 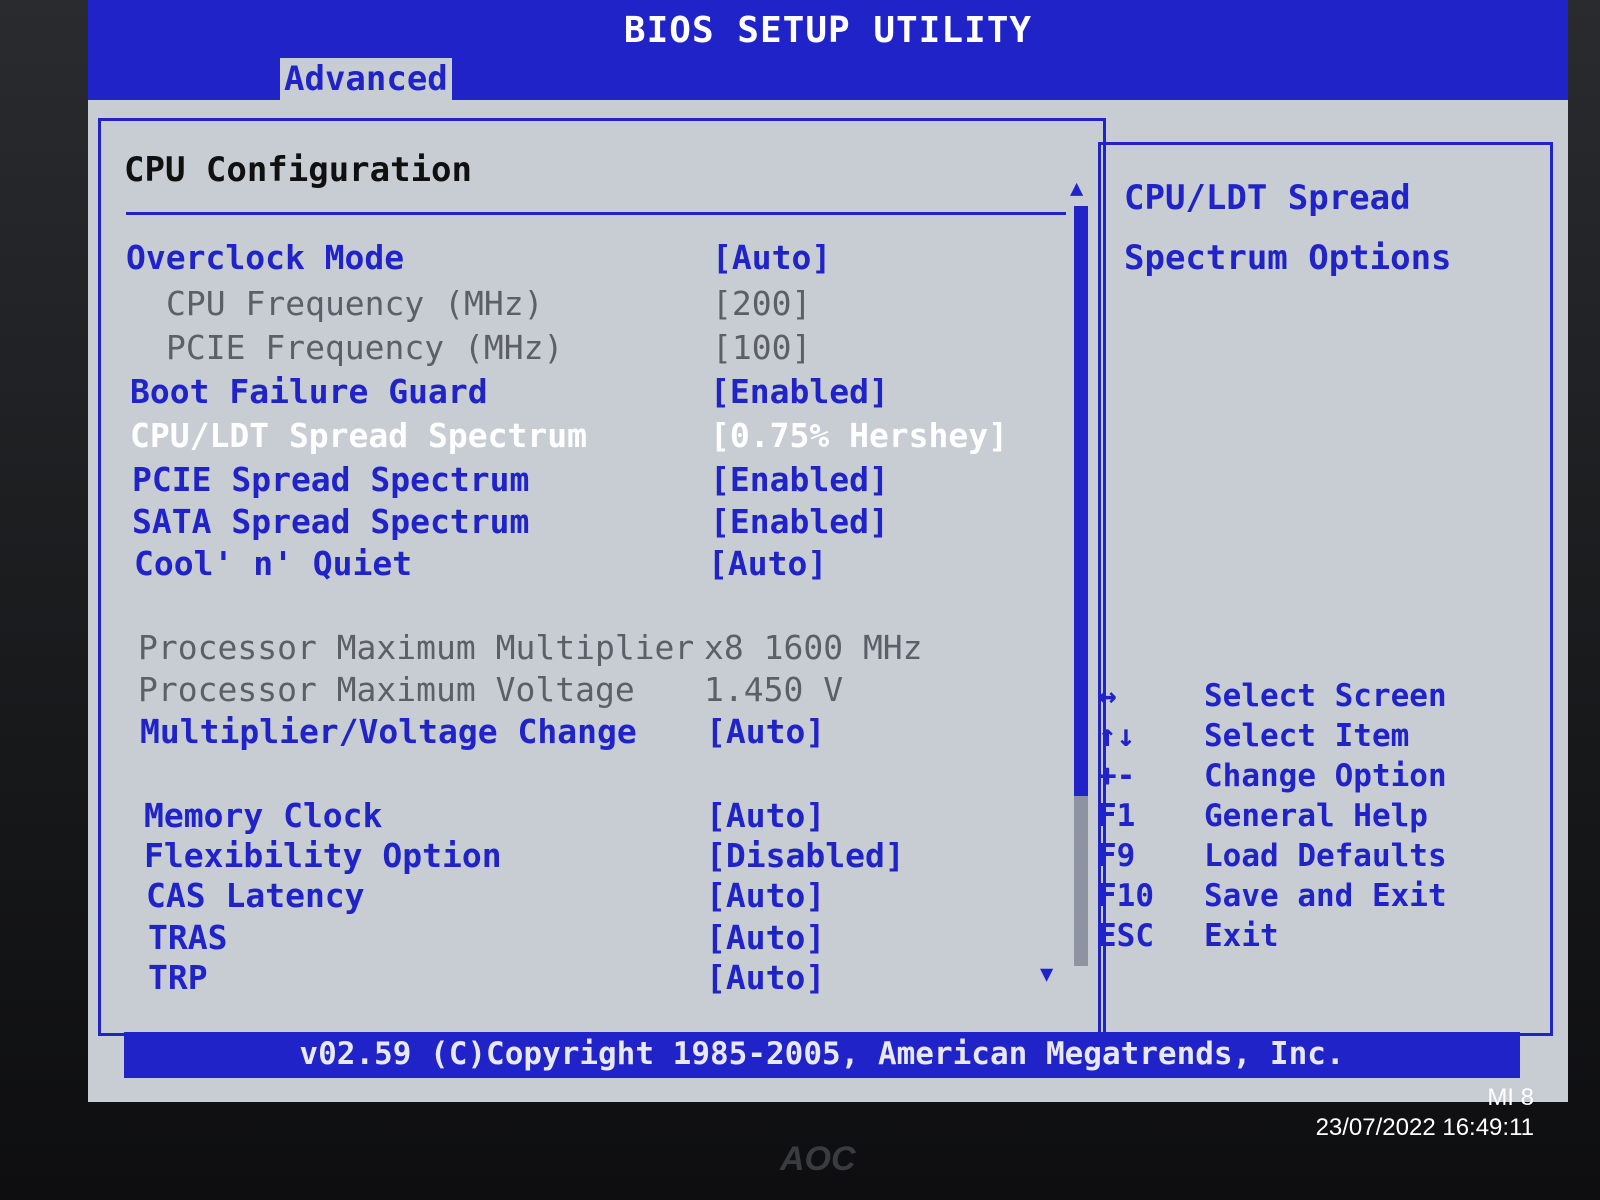 What do you see at coordinates (818, 738) in the screenshot?
I see `key-legend-row: ↑↓ Select Item` at bounding box center [818, 738].